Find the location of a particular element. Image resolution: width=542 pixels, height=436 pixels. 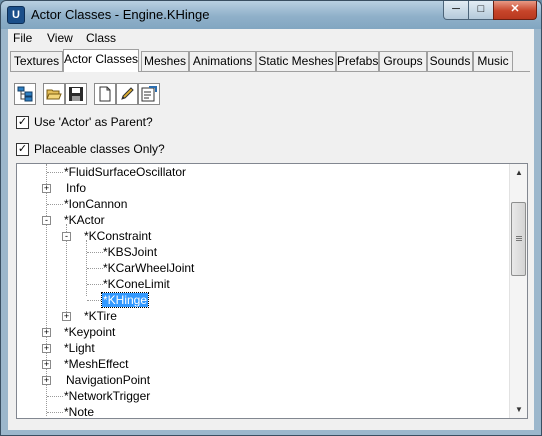

tree-node-label: *KBSJoint is located at coordinates (130, 252).